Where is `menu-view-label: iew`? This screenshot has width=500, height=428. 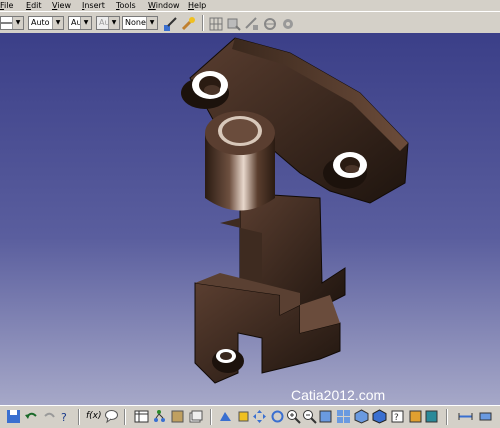 menu-view-label: iew is located at coordinates (64, 5).